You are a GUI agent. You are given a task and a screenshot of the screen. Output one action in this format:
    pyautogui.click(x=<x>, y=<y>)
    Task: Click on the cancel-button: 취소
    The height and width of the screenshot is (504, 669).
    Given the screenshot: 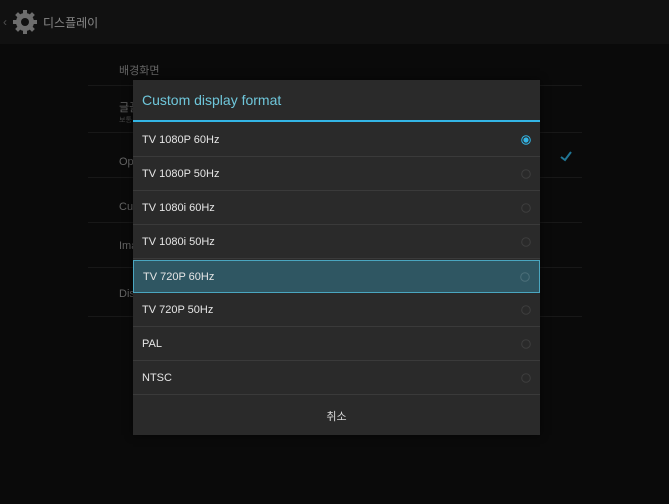 What is the action you would take?
    pyautogui.click(x=336, y=415)
    